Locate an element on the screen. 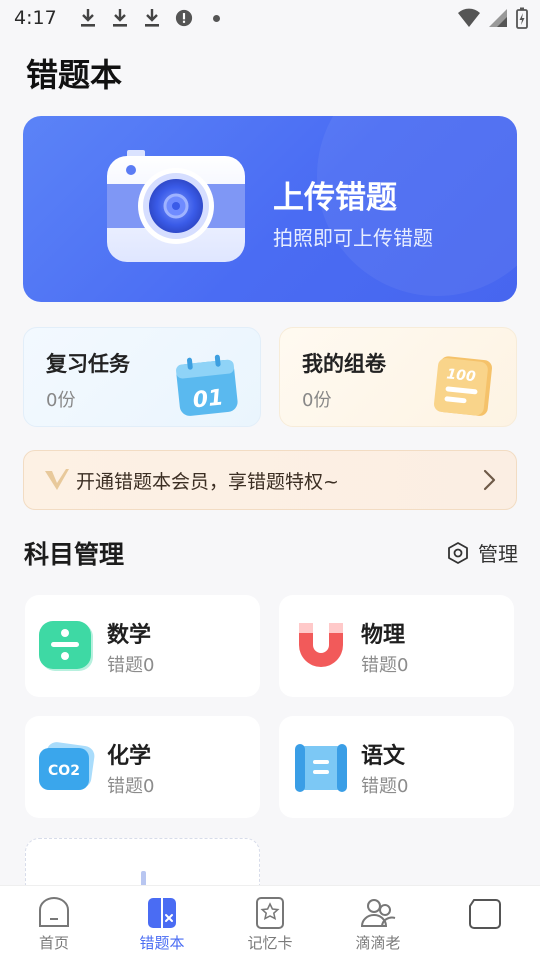 This screenshot has width=540, height=960. subject-card-math: 数学 错题0 is located at coordinates (142, 646).